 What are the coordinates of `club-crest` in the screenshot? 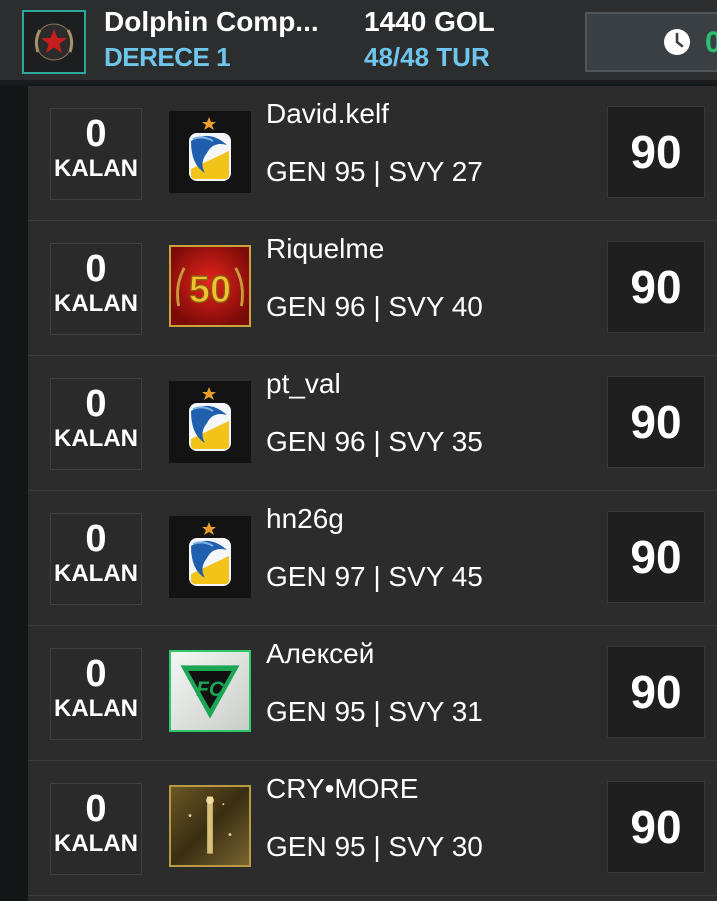 It's located at (54, 42).